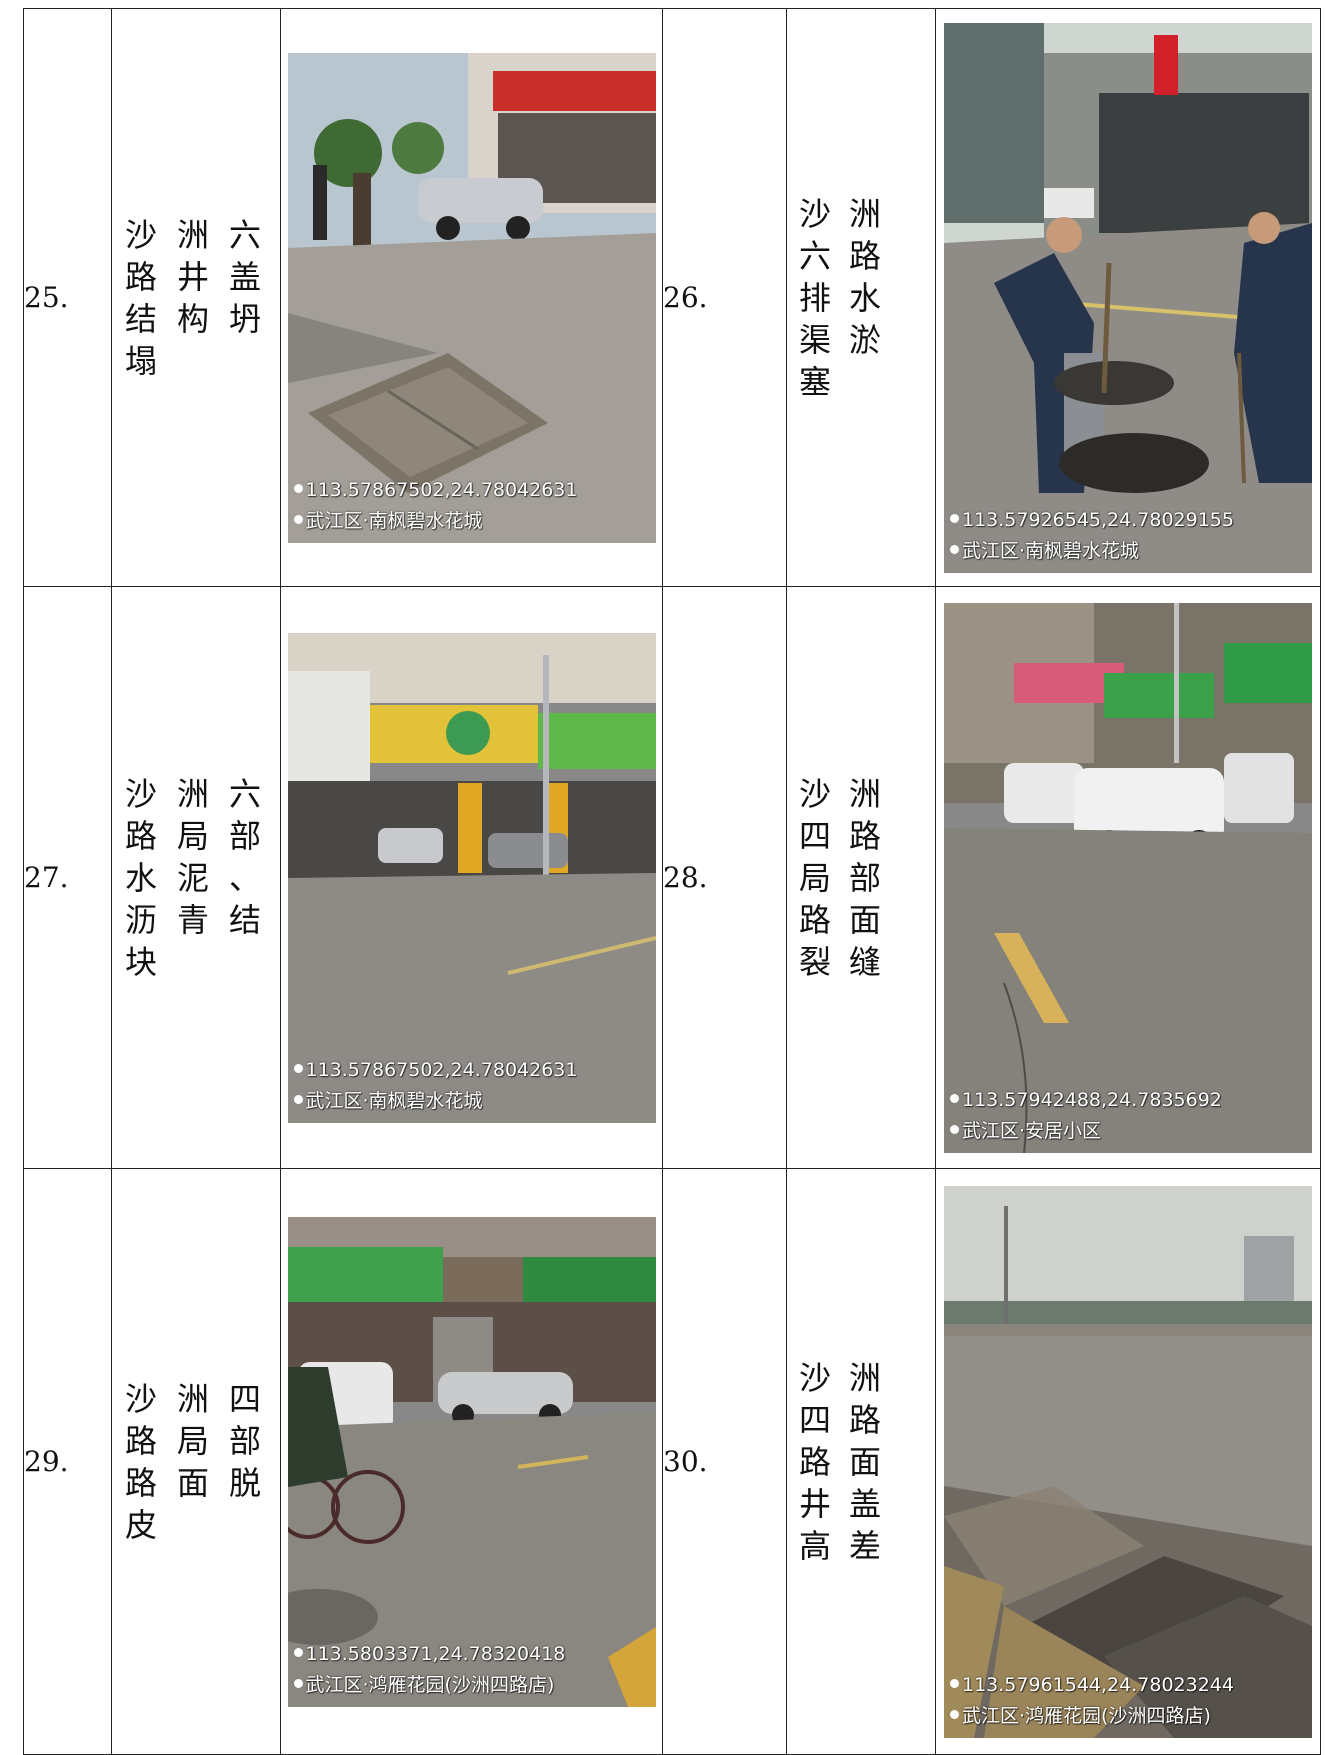  I want to click on photo-watermark: 113.57926545,24.78029155 武江区·南枫碧水花城, so click(1092, 536).